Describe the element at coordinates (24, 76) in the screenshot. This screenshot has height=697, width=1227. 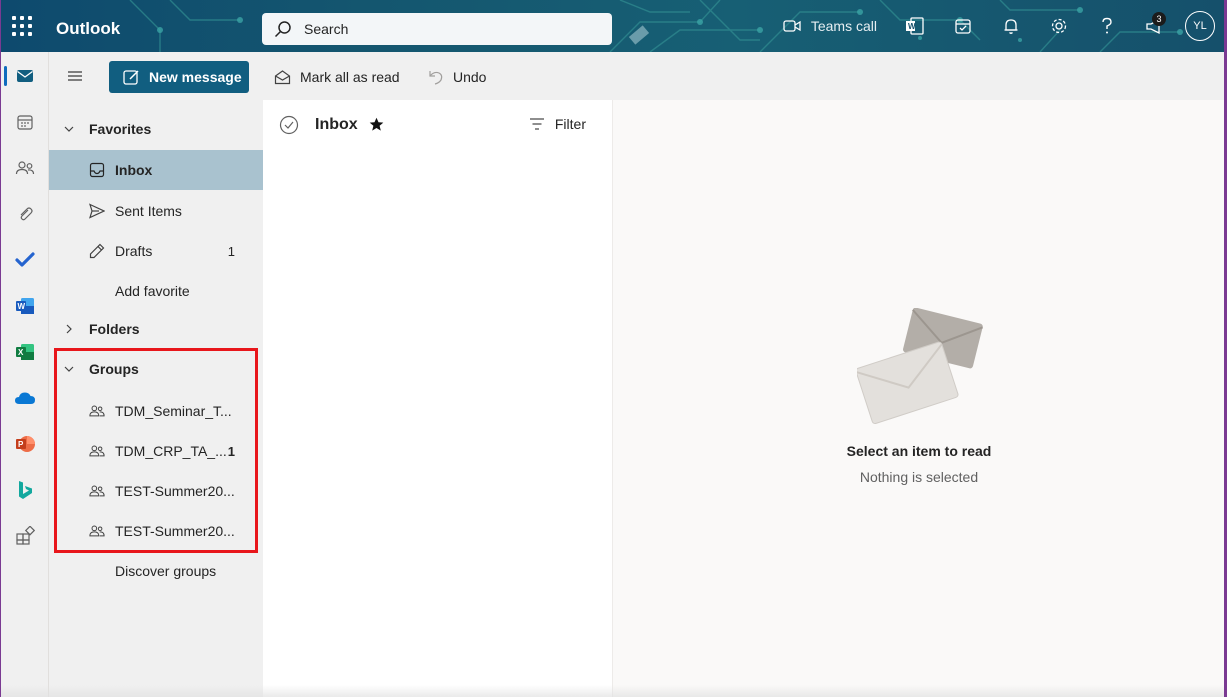
I see `mail-icon` at that location.